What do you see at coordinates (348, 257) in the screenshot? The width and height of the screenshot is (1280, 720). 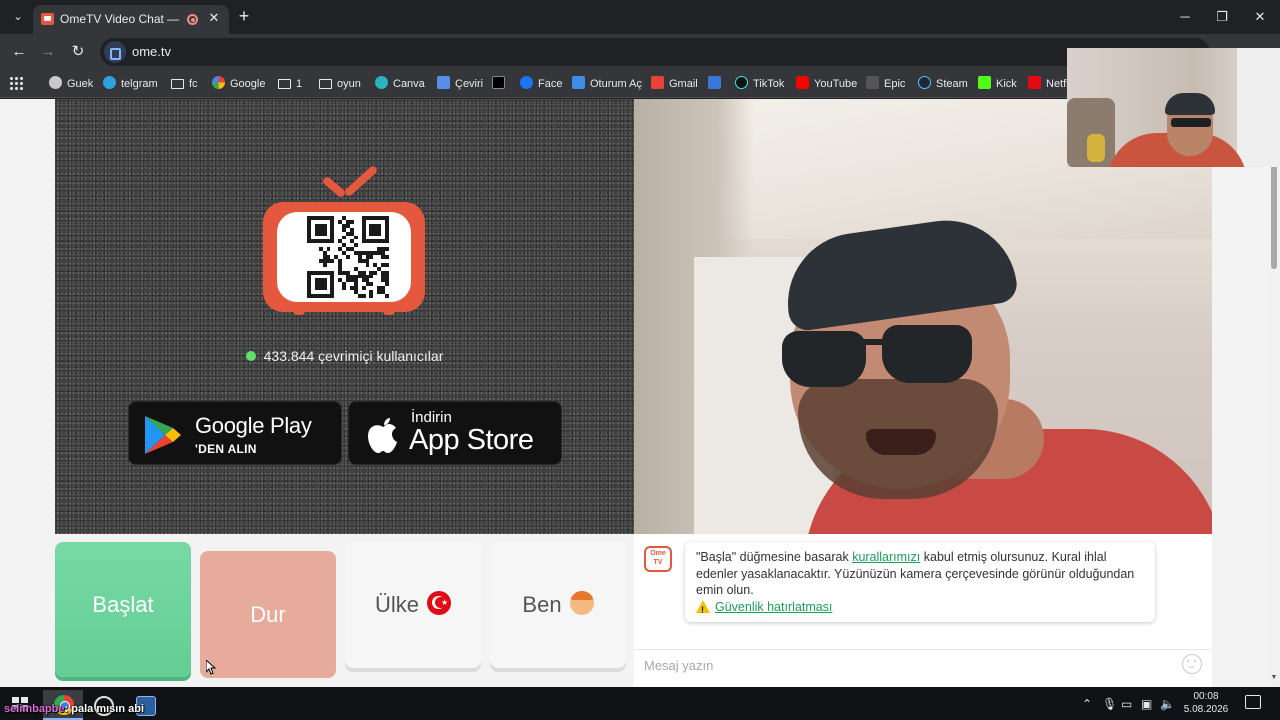 I see `qr-code-grid` at bounding box center [348, 257].